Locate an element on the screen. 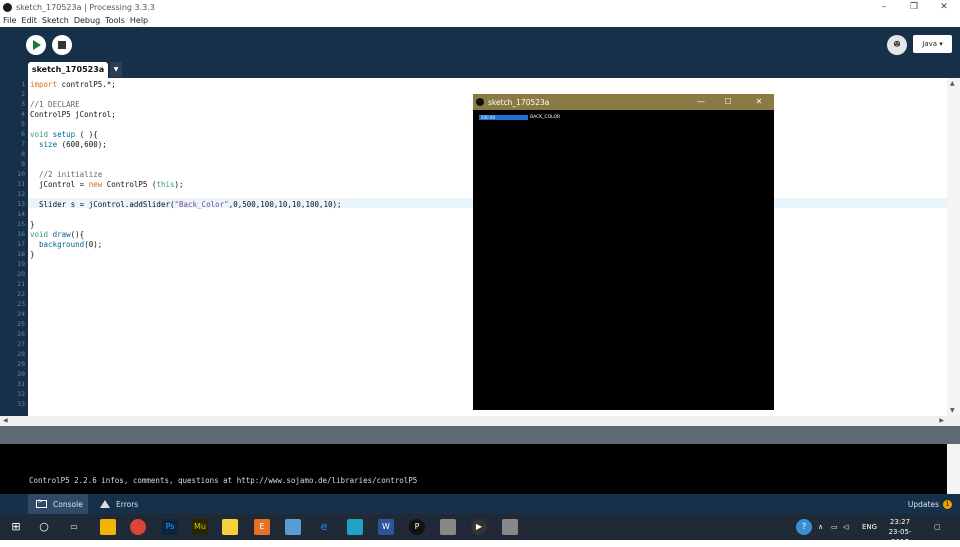 The height and width of the screenshot is (547, 960). edge-icon: e is located at coordinates (324, 527).